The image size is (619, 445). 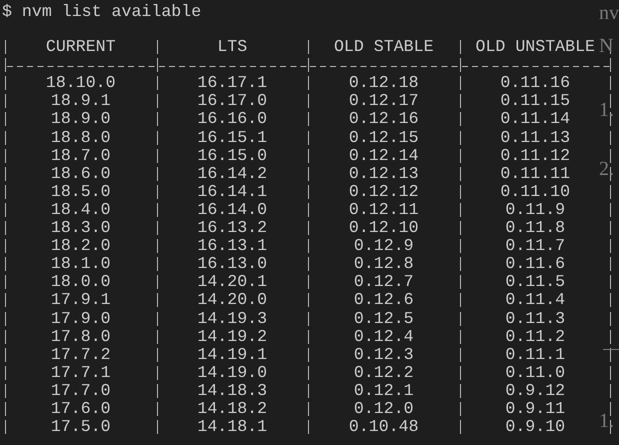 I want to click on version-cell: 14.19.2, so click(x=232, y=336).